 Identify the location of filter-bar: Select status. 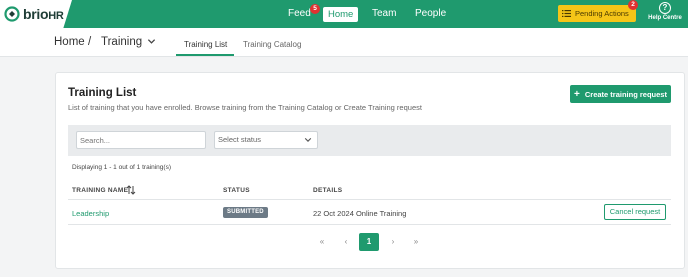
(369, 140).